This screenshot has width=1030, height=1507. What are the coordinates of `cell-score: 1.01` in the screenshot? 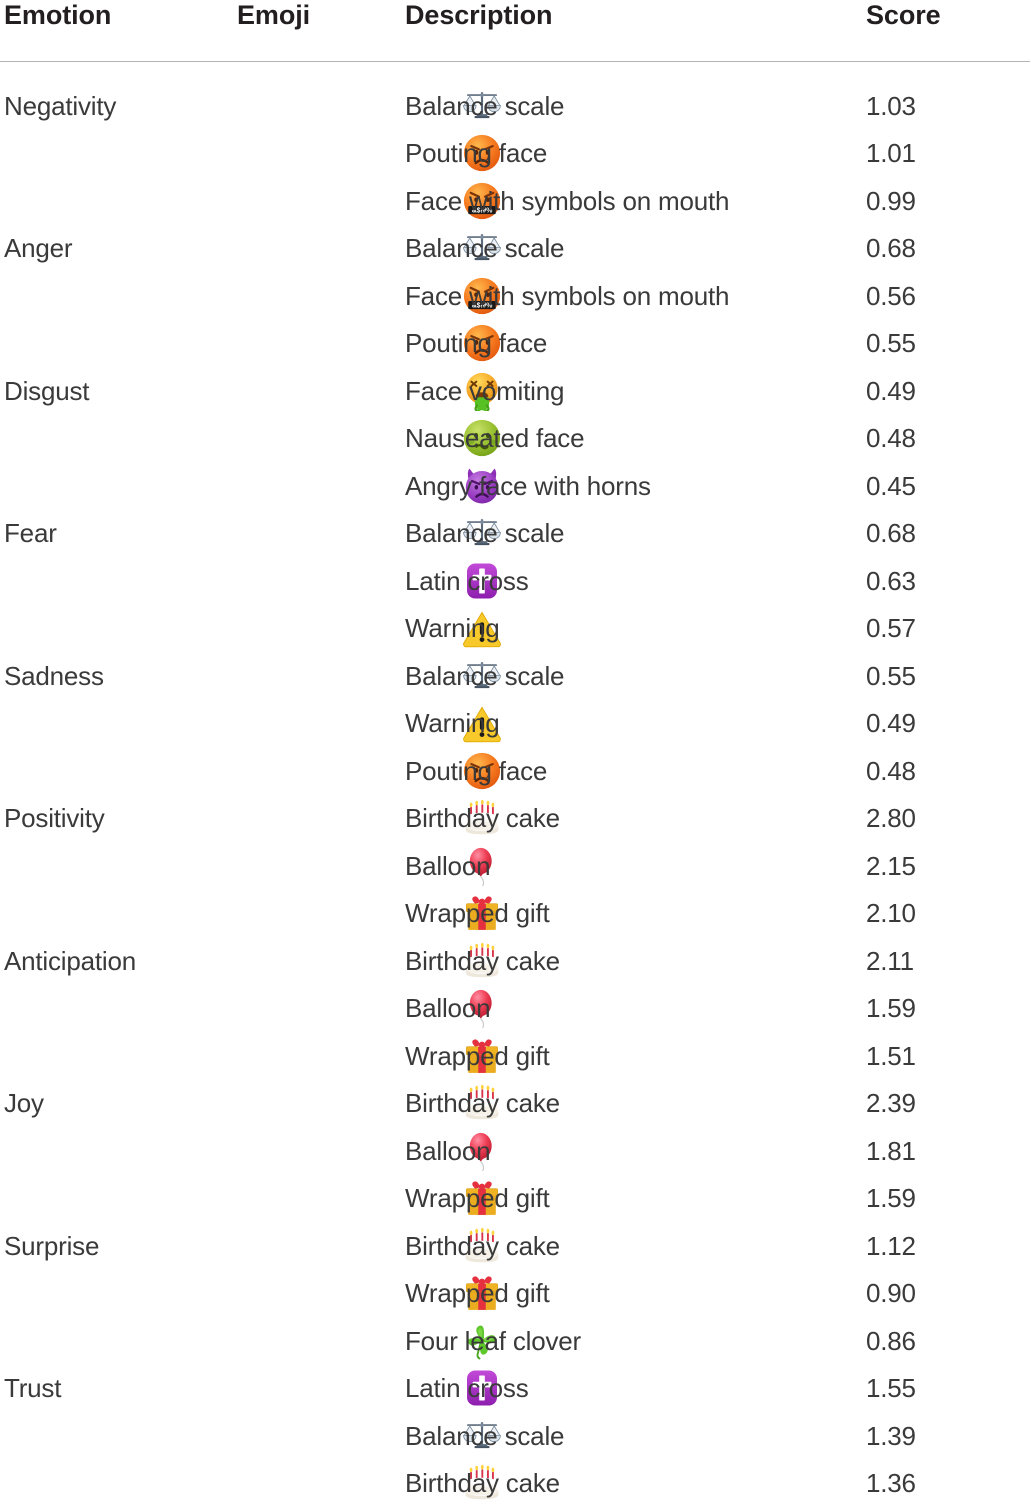 It's located at (942, 154).